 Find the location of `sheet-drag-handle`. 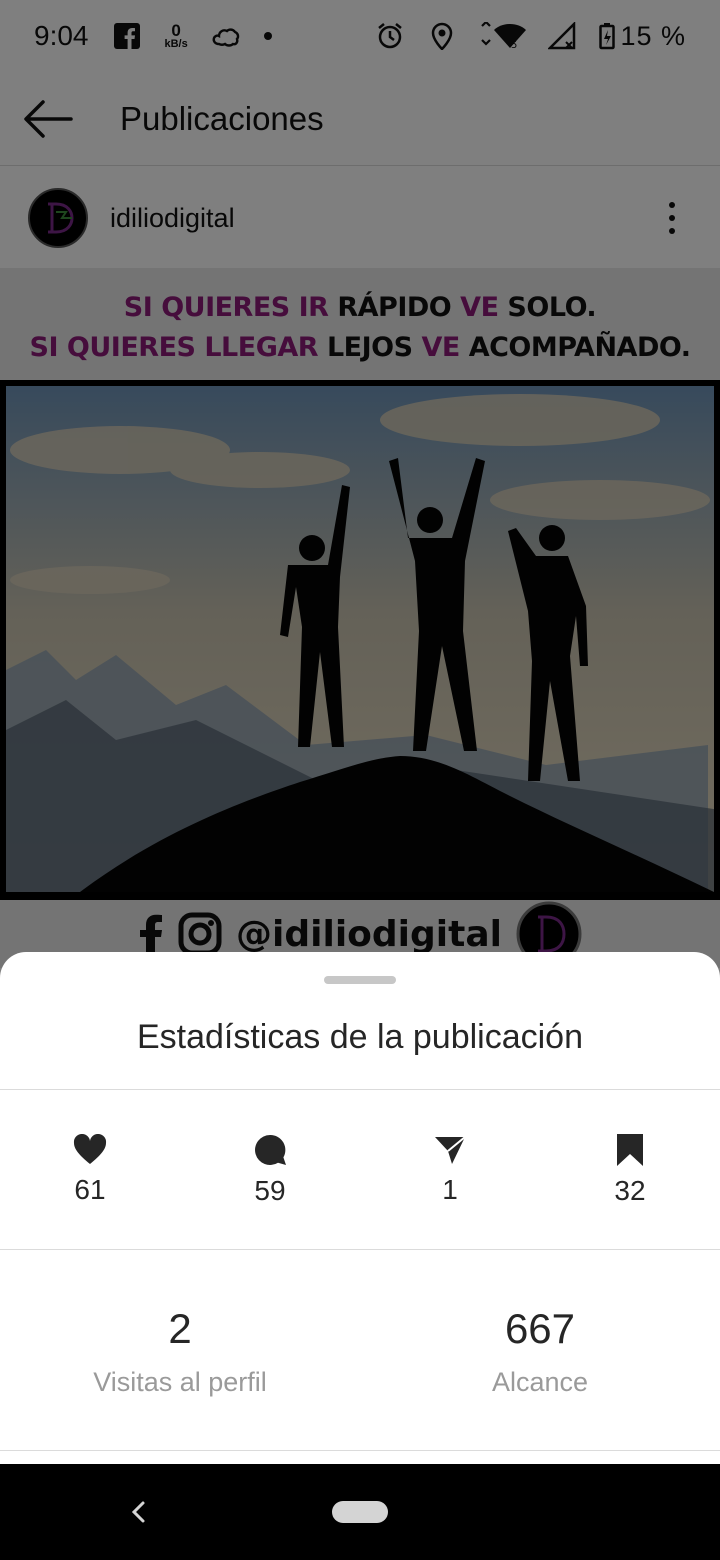

sheet-drag-handle is located at coordinates (360, 980).